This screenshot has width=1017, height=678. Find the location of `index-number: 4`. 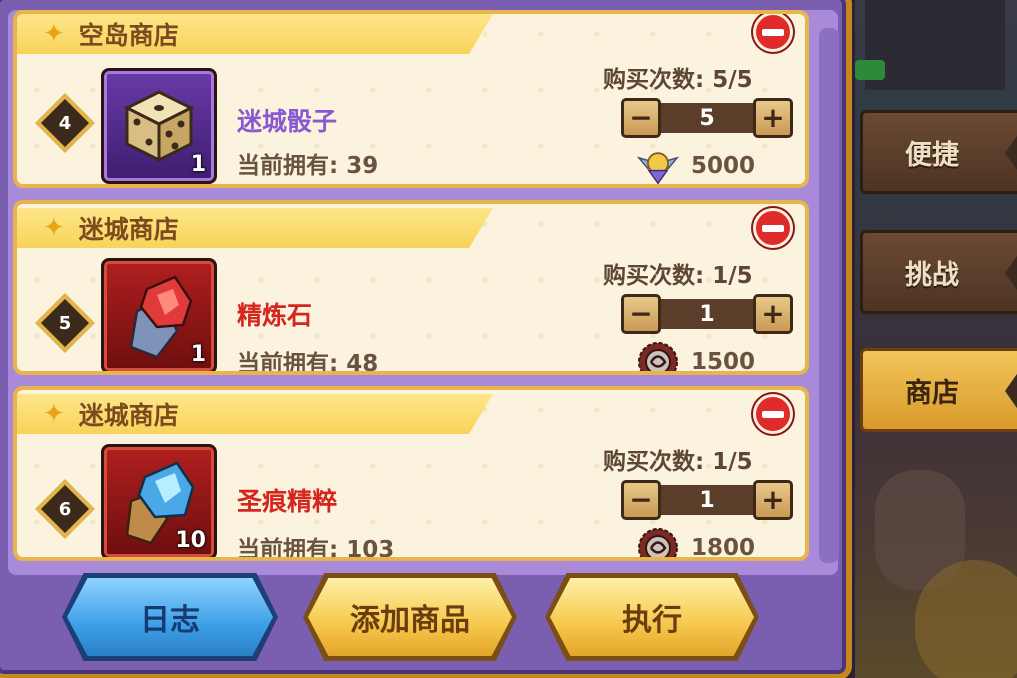

index-number: 4 is located at coordinates (65, 123).